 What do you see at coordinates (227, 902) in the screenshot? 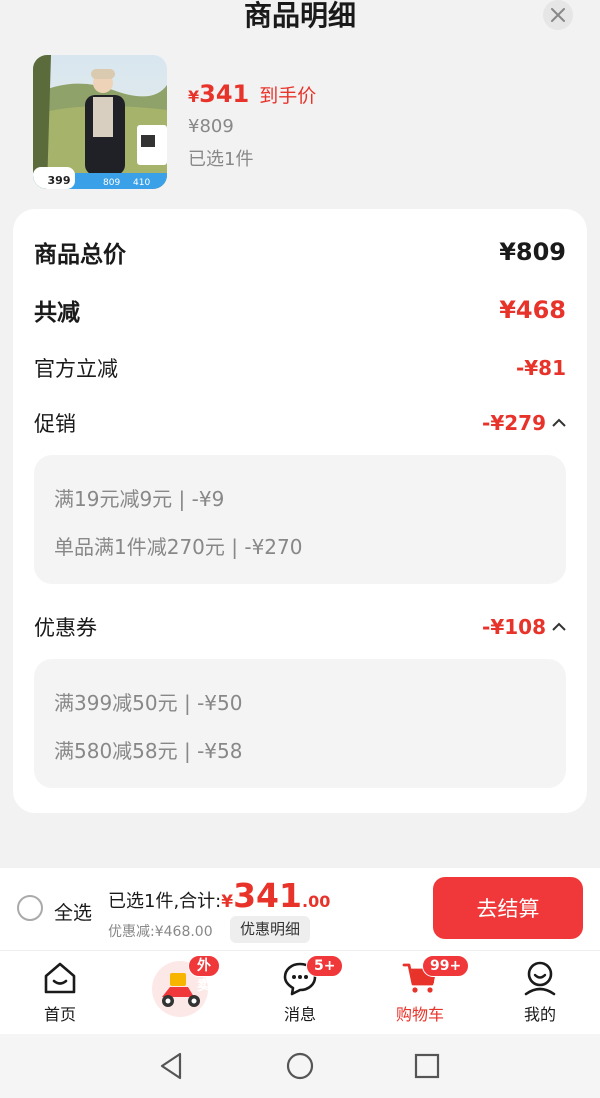
I see `summary-currency: ¥` at bounding box center [227, 902].